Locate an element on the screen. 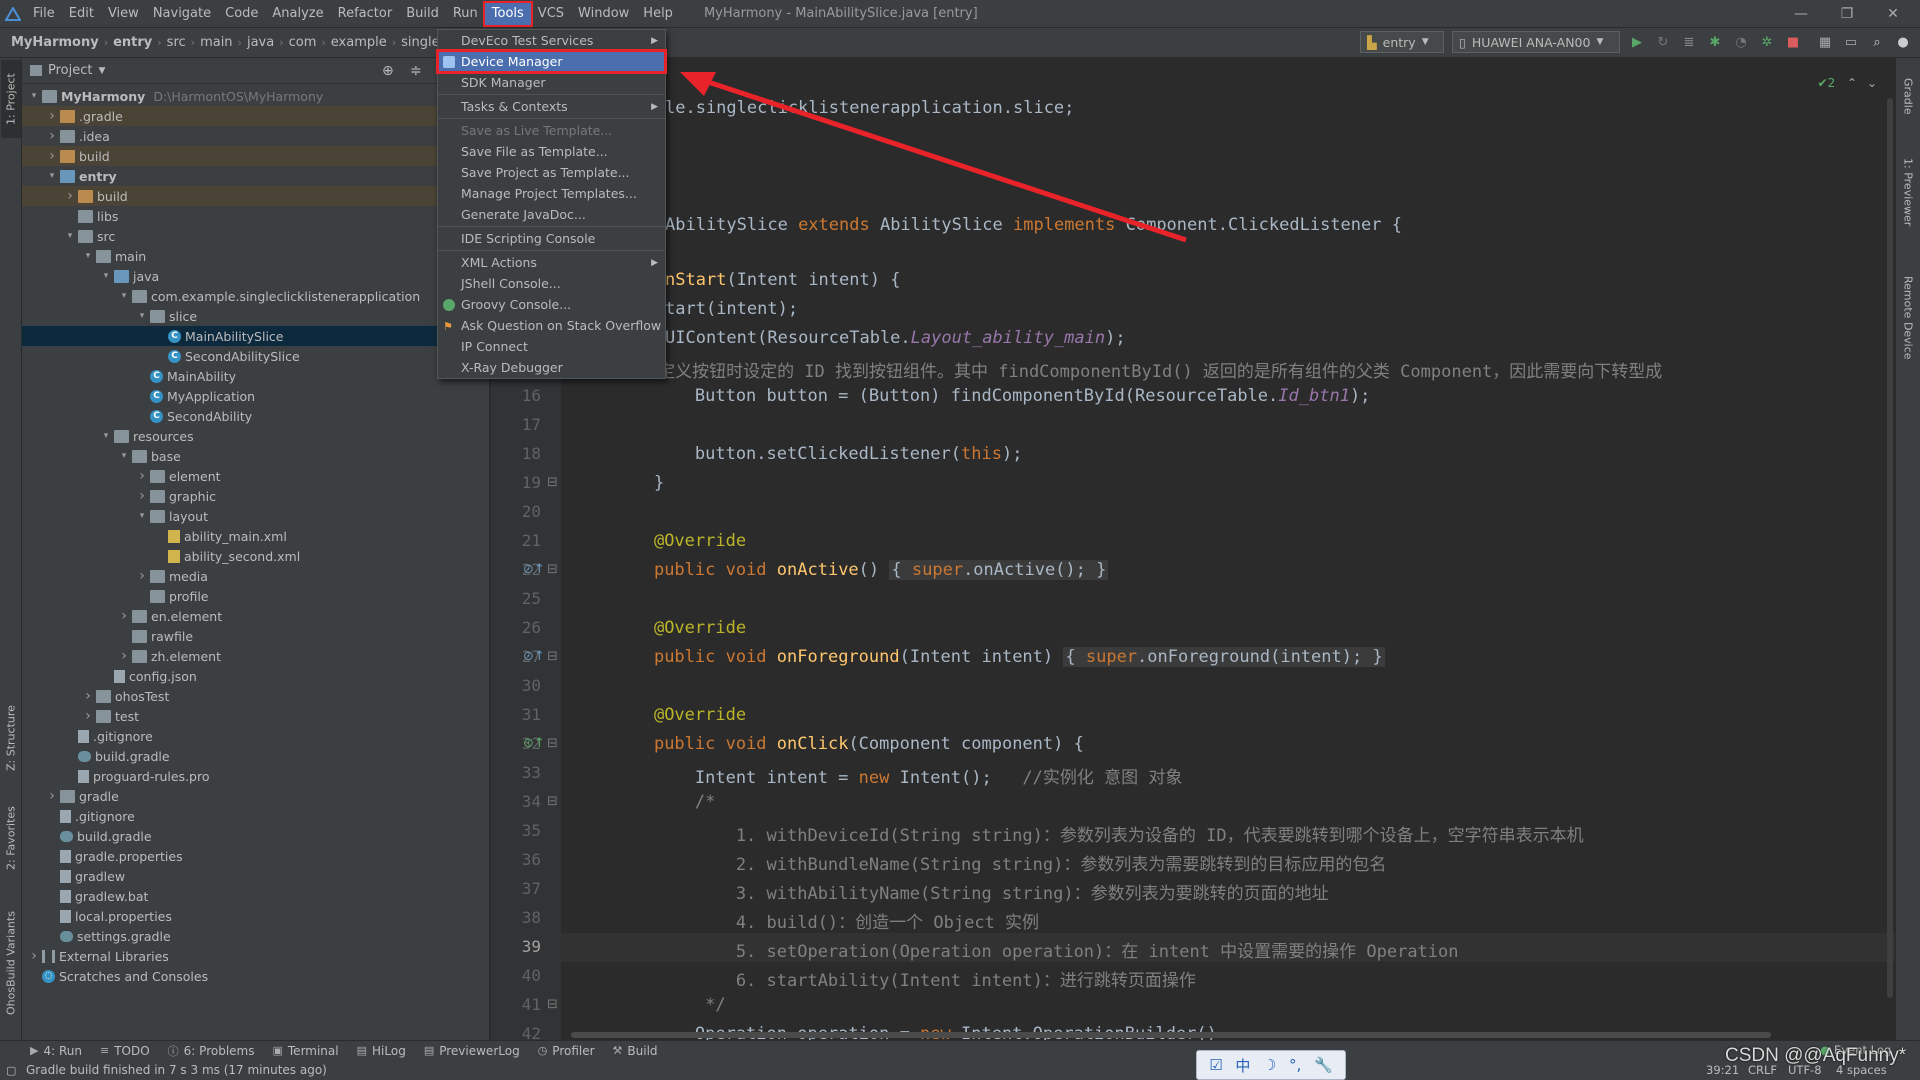 The height and width of the screenshot is (1080, 1920). tree-node: ▾ java is located at coordinates (256, 276).